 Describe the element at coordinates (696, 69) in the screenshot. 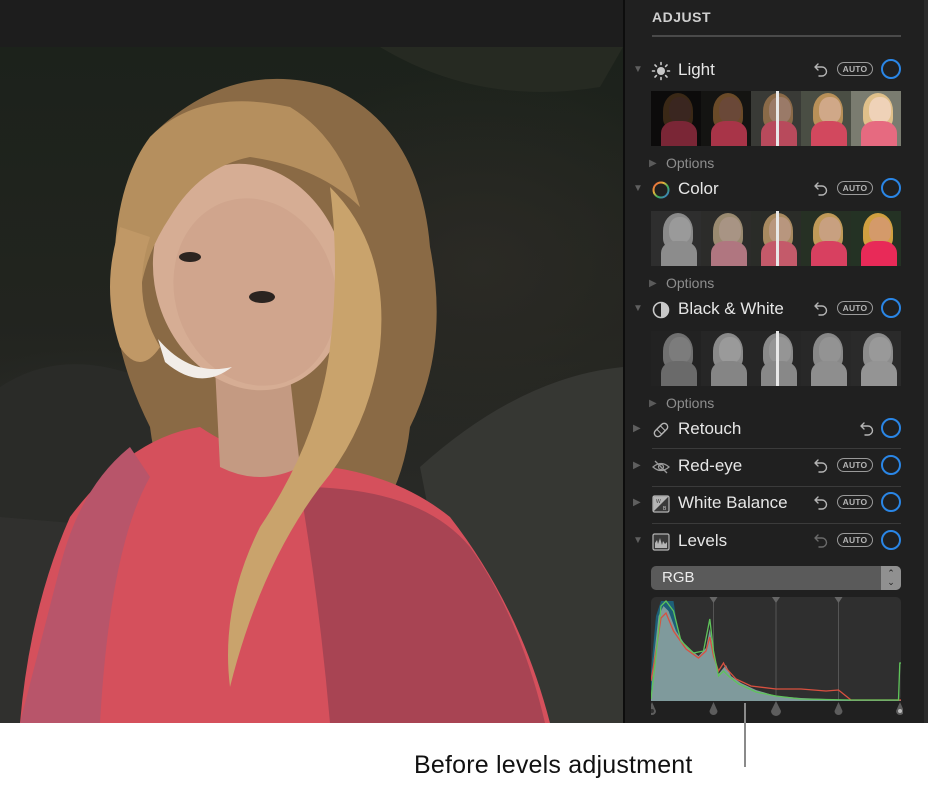

I see `section-label: Light` at that location.